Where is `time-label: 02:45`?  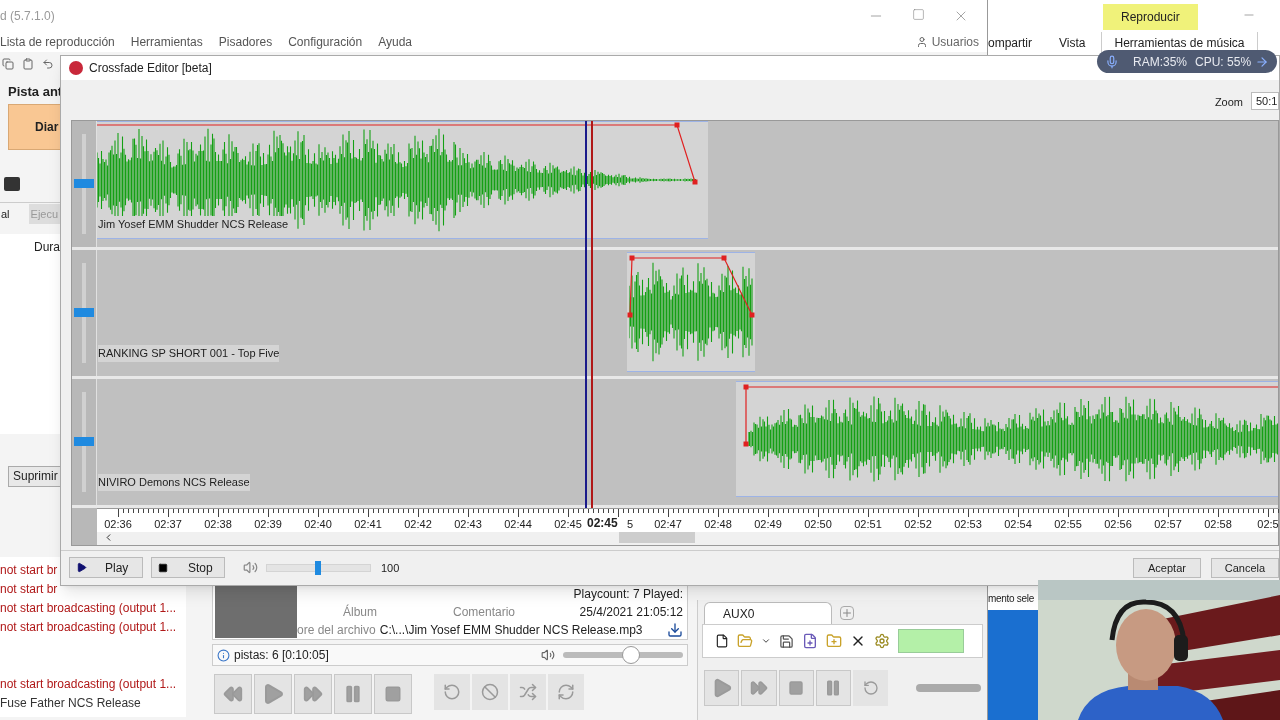
time-label: 02:45 is located at coordinates (568, 524).